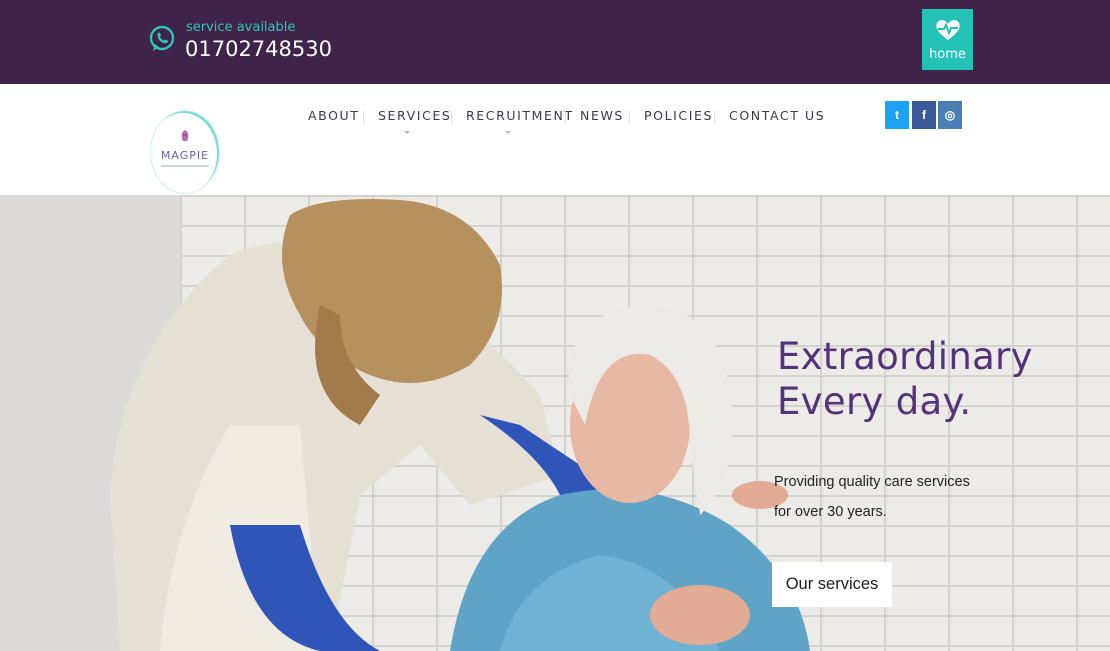 This screenshot has width=1110, height=651. Describe the element at coordinates (897, 115) in the screenshot. I see `twitter-icon: t` at that location.